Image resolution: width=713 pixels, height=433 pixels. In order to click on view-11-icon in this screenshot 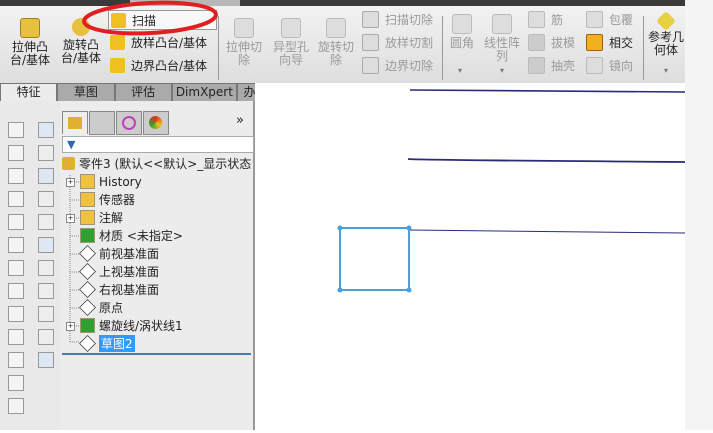, I will do `click(16, 383)`.